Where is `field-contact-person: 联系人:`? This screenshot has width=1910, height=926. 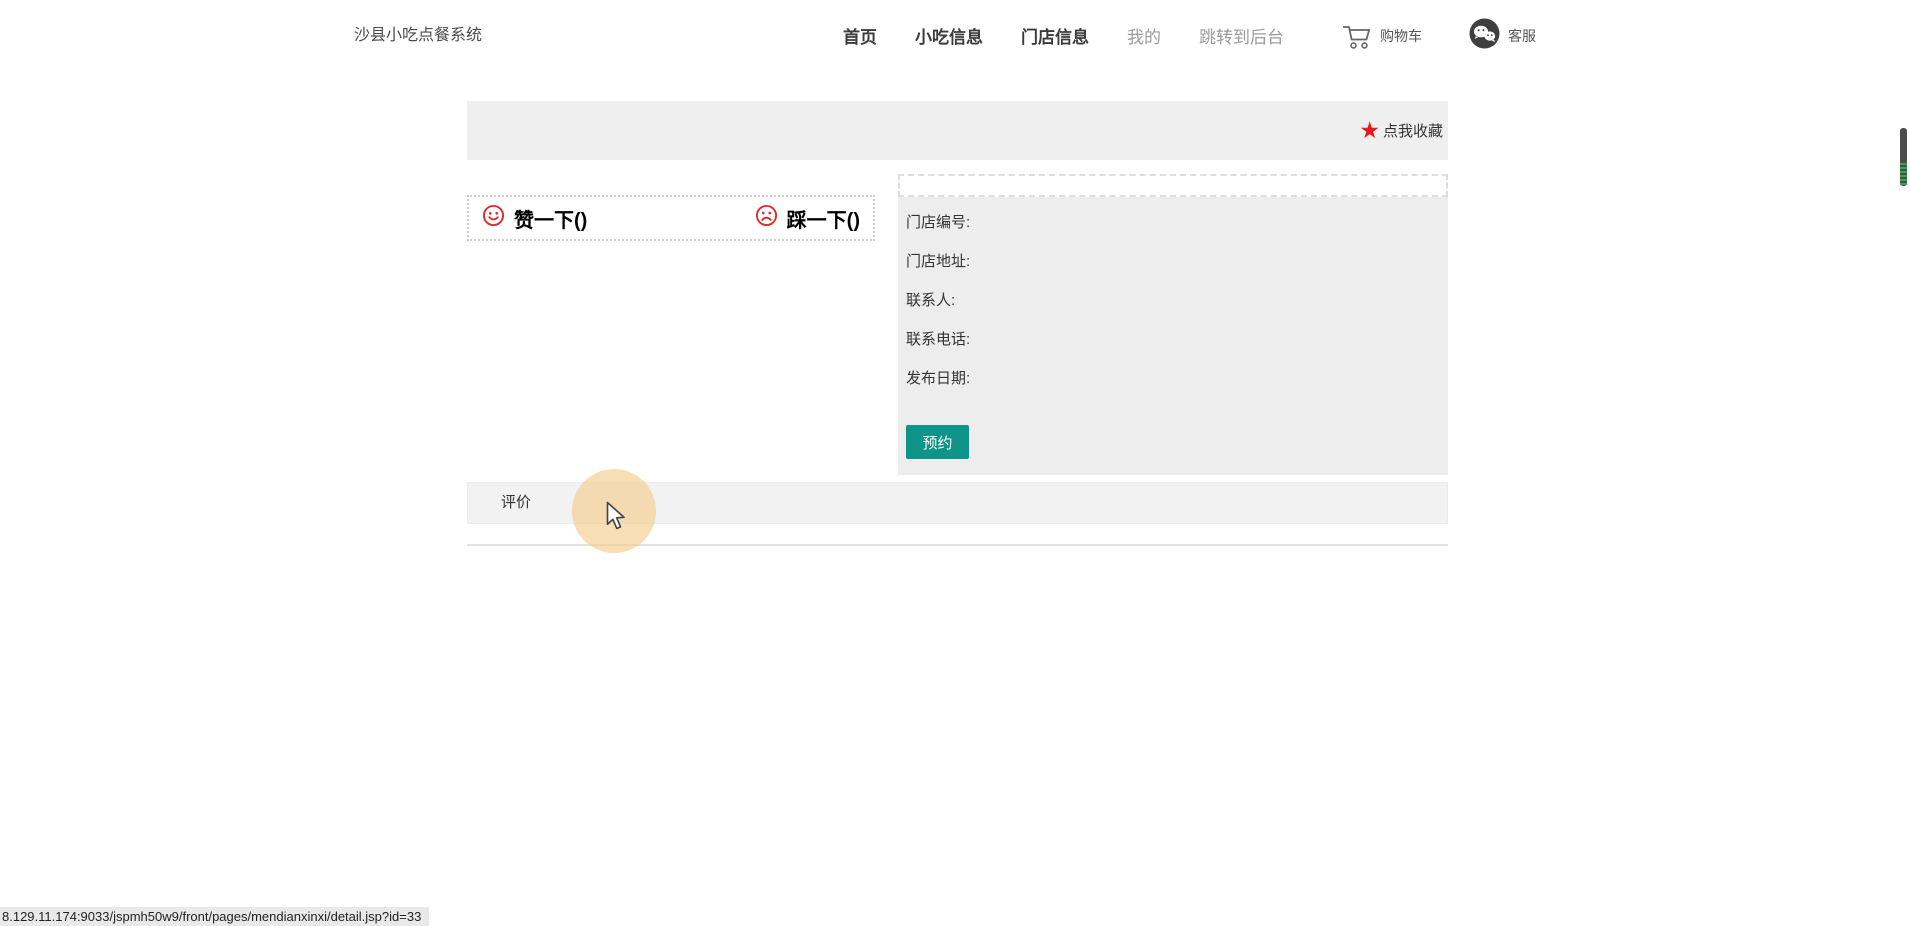 field-contact-person: 联系人: is located at coordinates (931, 300).